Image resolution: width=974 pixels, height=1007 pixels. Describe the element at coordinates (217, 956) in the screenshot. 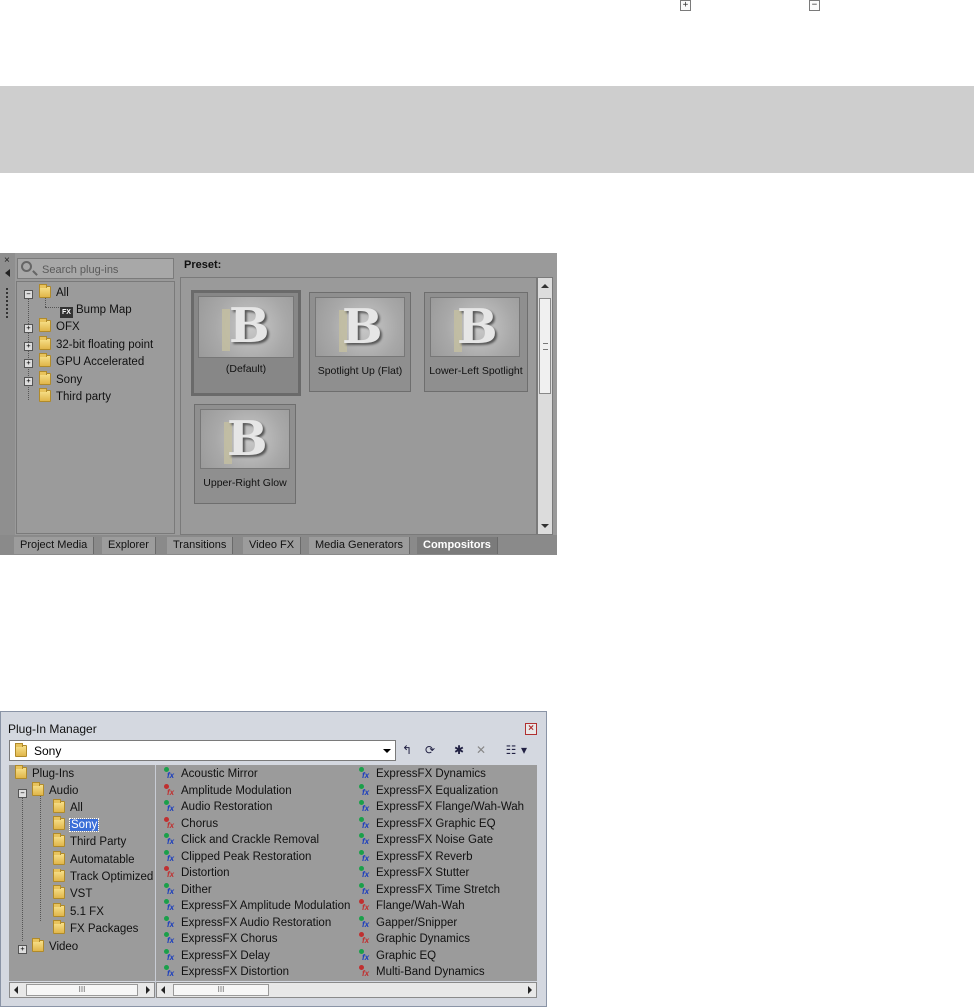

I see `plugin-list-item: fx ExpressFX Delay` at that location.